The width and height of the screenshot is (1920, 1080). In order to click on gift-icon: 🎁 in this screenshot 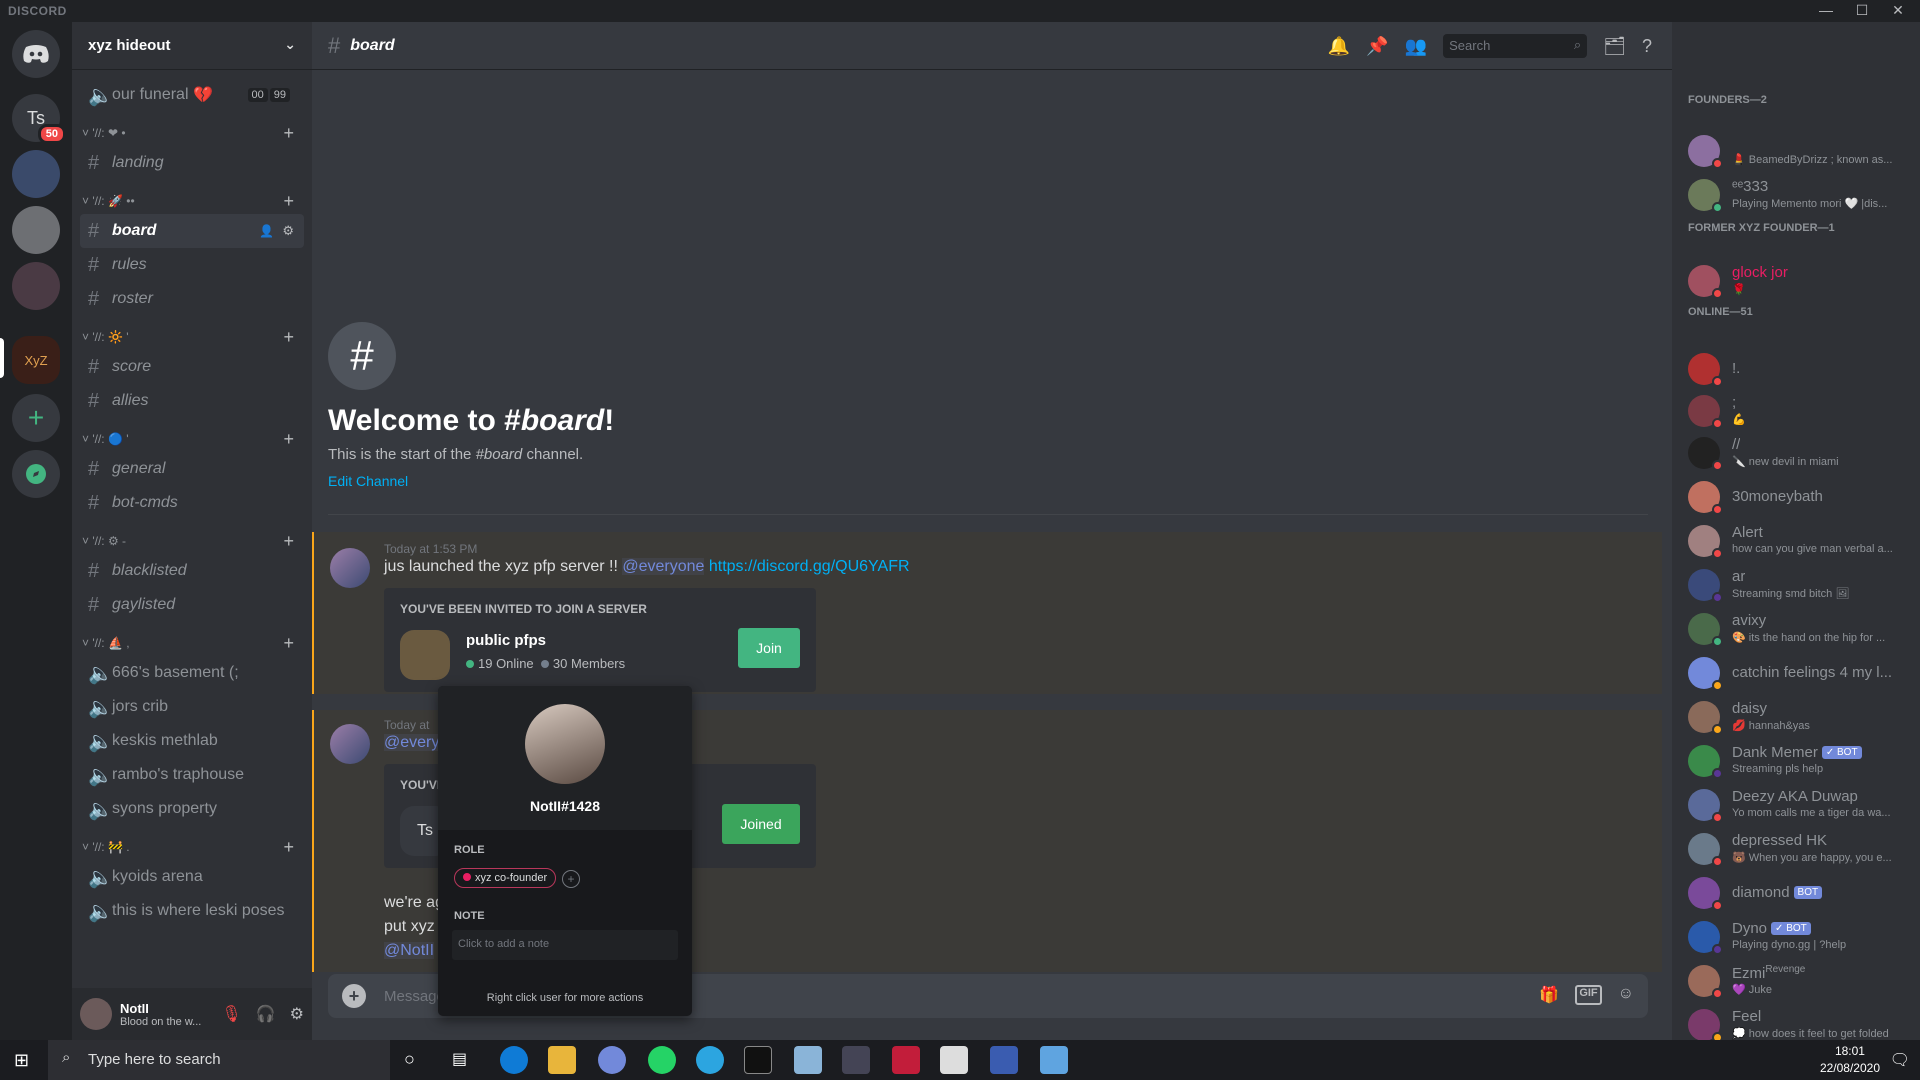, I will do `click(1549, 995)`.